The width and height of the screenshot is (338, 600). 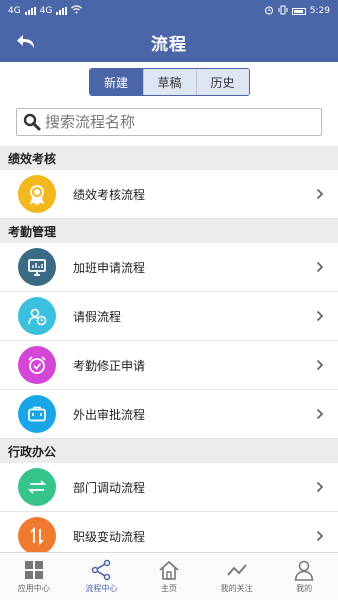 I want to click on tab-drafts: 草稿, so click(x=169, y=82).